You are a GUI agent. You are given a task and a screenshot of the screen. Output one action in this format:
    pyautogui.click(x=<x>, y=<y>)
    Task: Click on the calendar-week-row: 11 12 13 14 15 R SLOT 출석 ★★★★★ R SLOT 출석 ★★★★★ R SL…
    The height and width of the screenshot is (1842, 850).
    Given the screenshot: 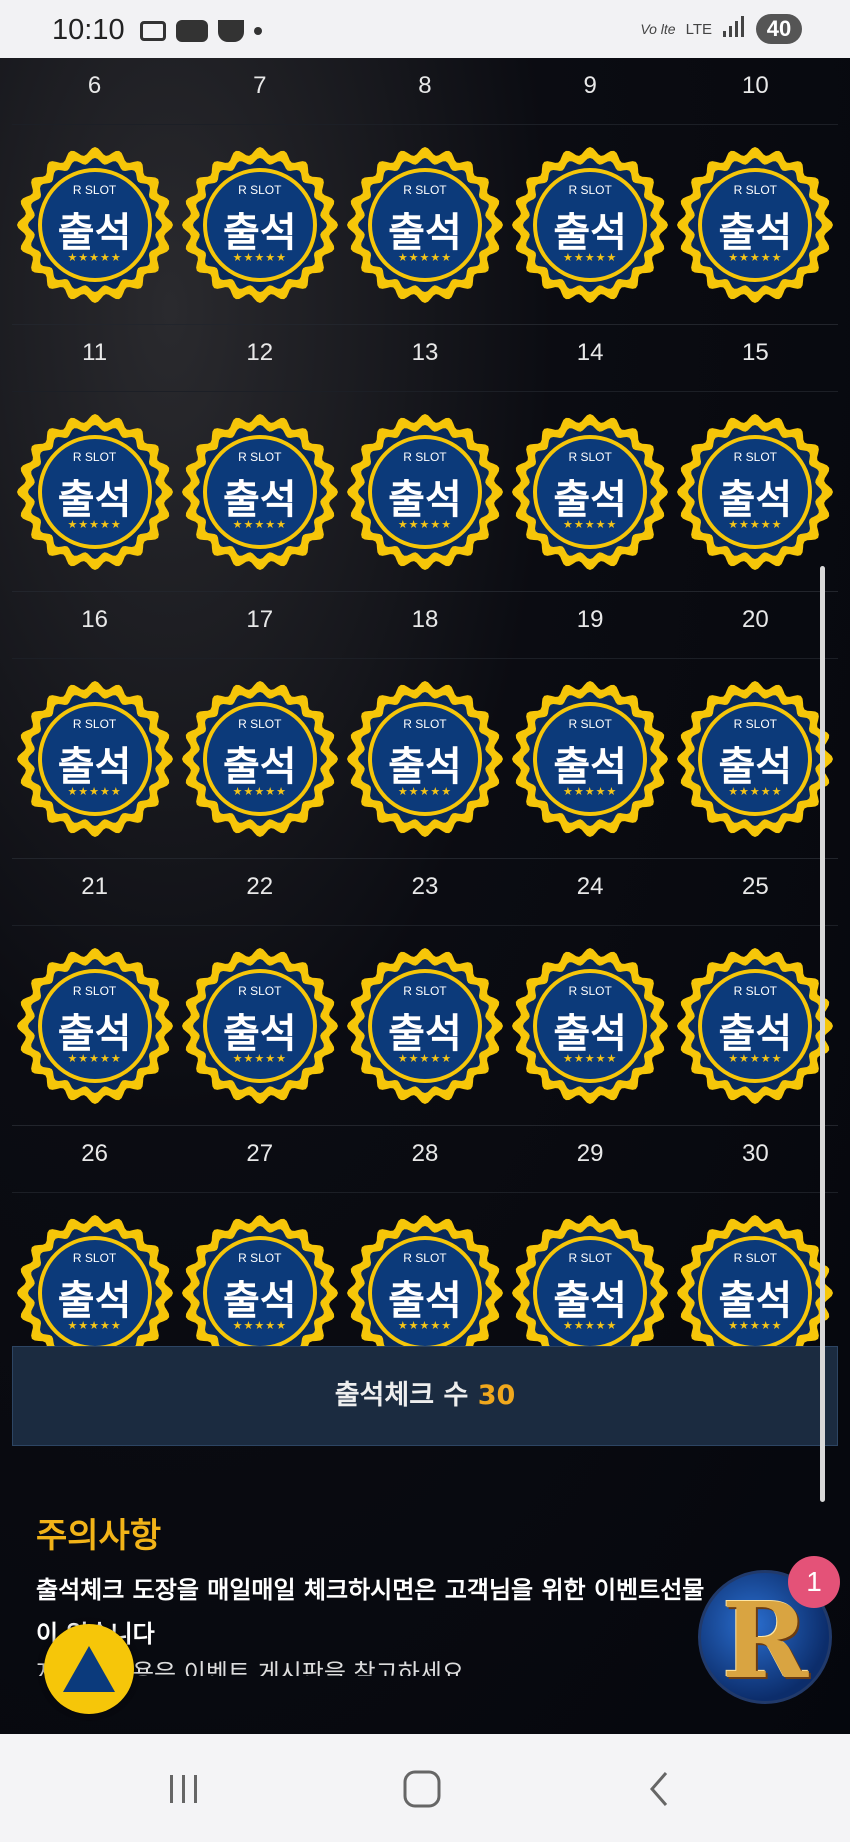 What is the action you would take?
    pyautogui.click(x=425, y=458)
    